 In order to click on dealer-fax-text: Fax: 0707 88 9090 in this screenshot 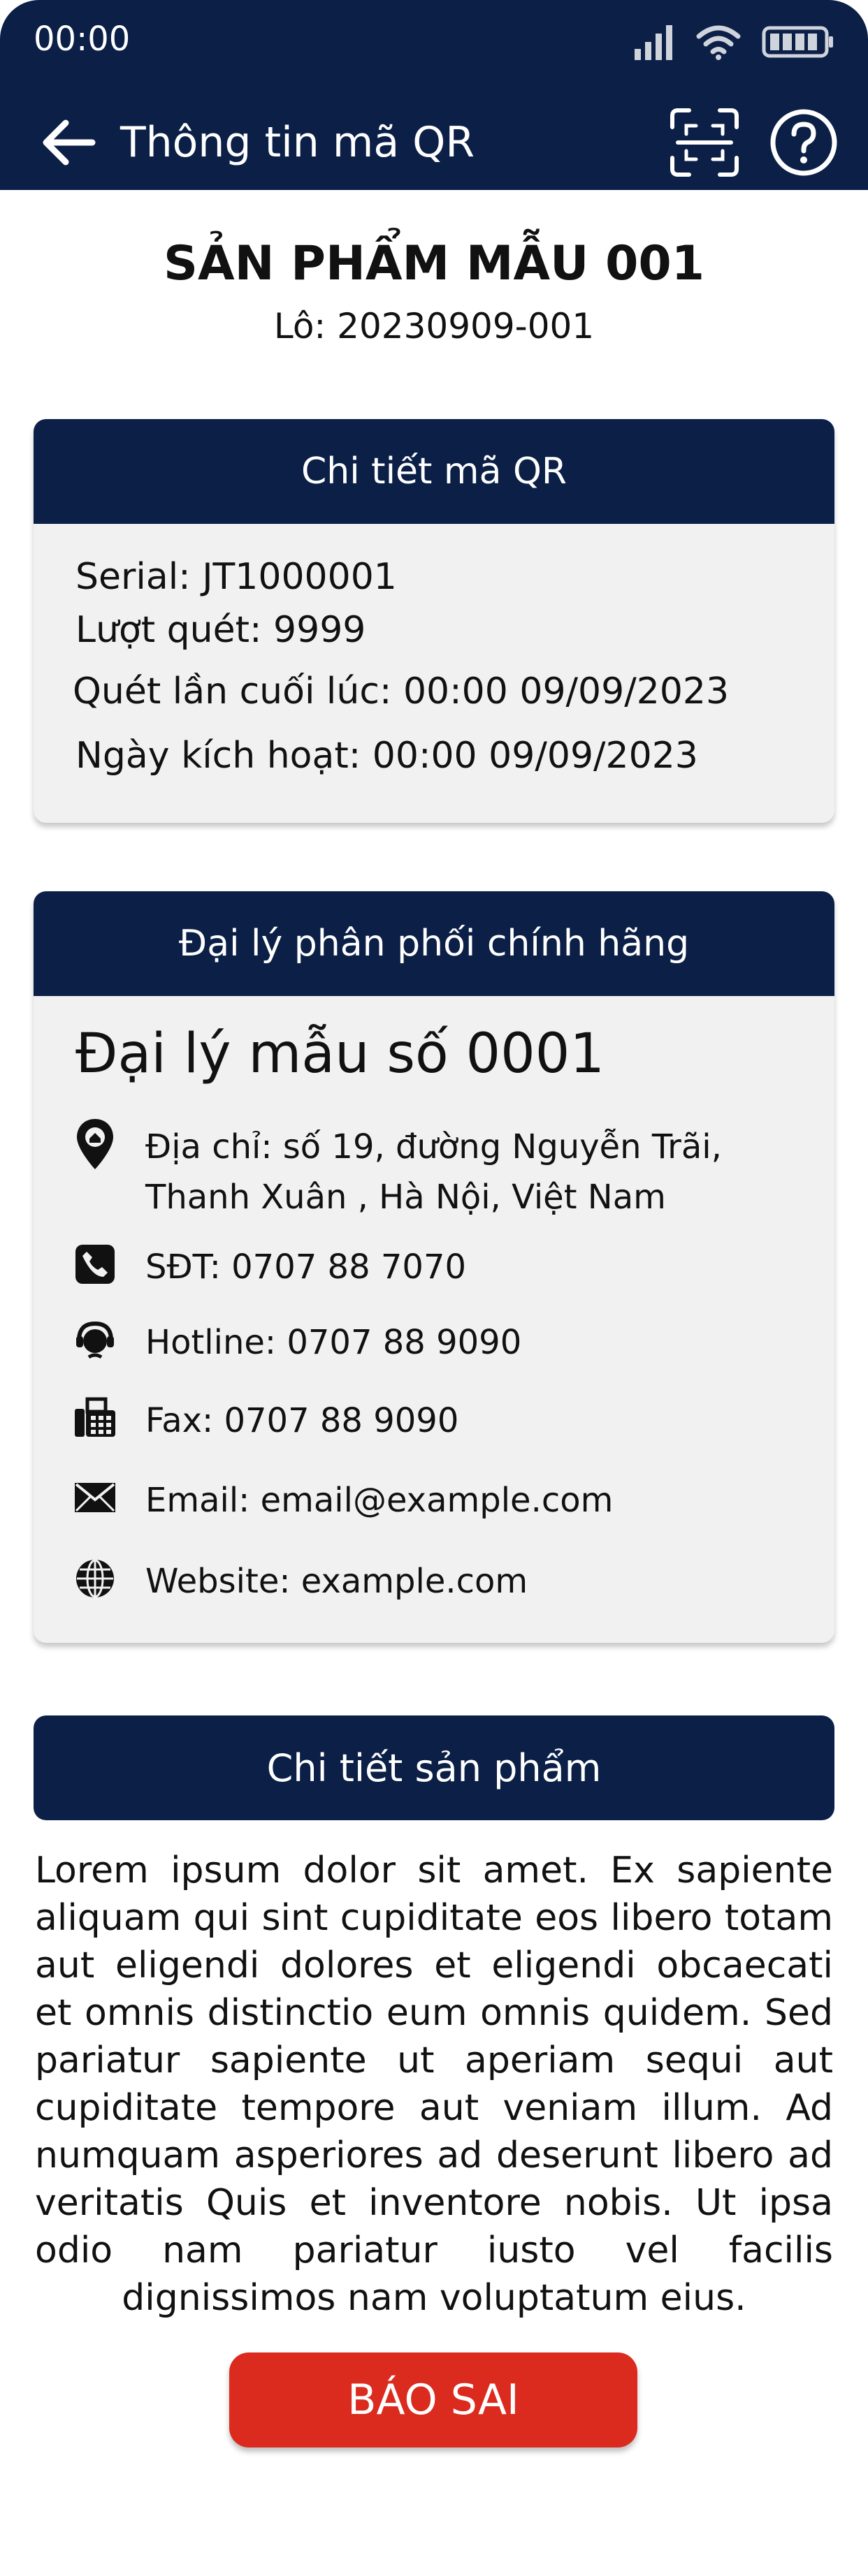, I will do `click(302, 1420)`.